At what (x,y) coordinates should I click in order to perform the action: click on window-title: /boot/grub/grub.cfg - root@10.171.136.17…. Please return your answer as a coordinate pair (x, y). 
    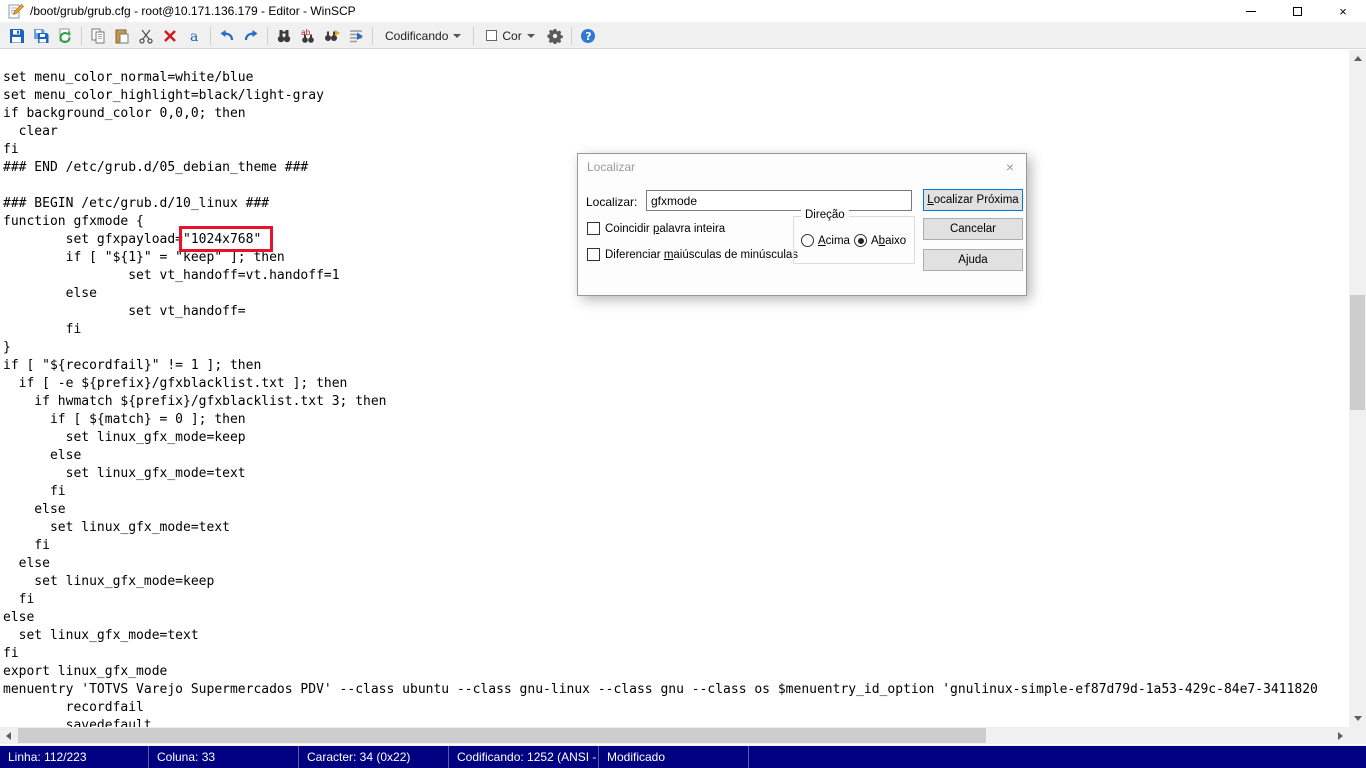
    Looking at the image, I should click on (193, 11).